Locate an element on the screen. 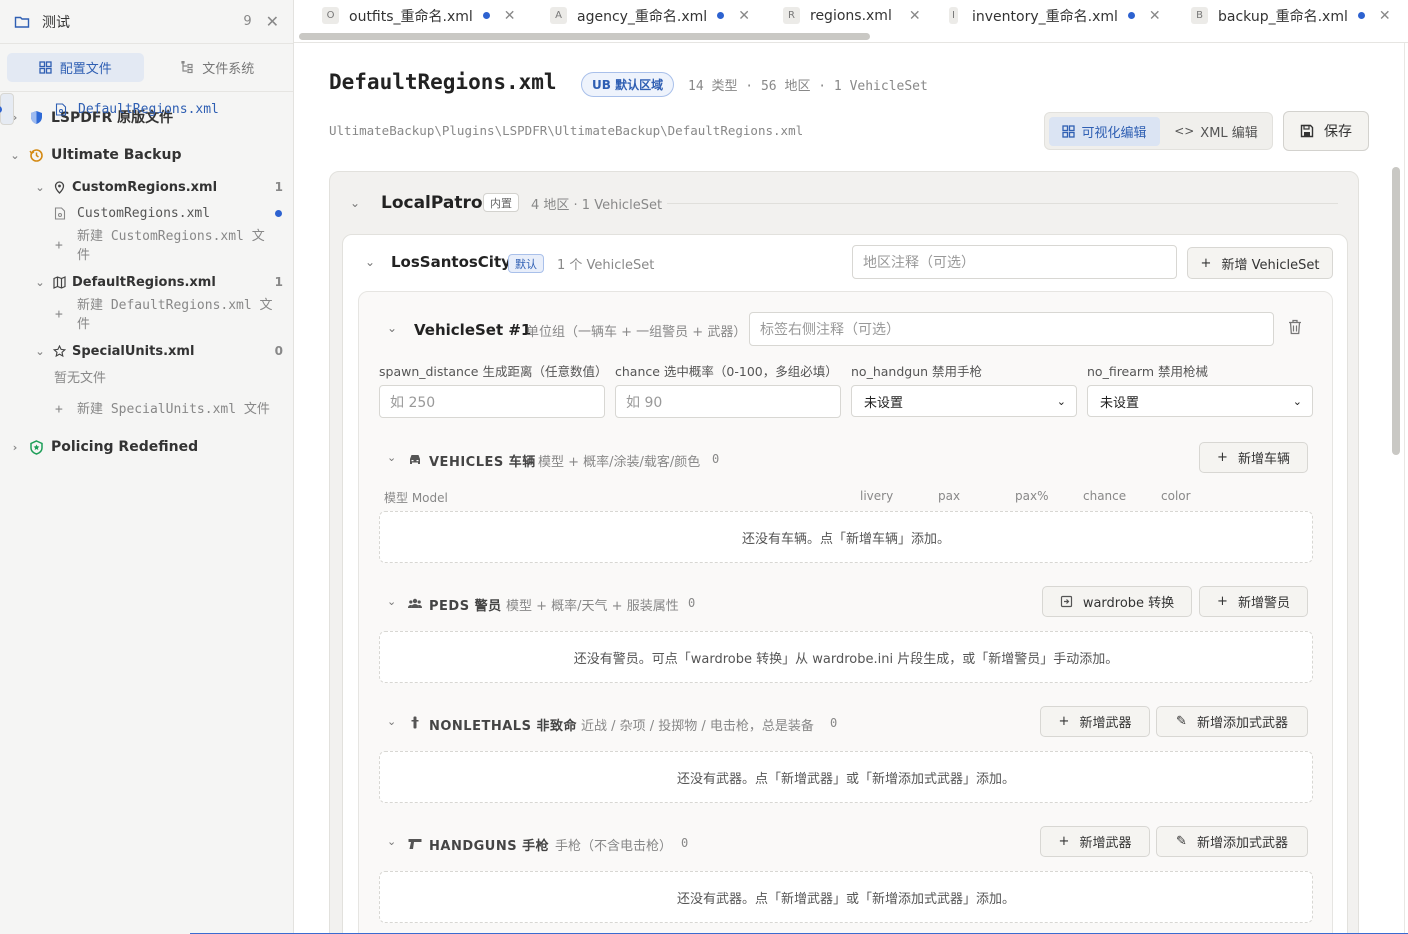 Image resolution: width=1408 pixels, height=934 pixels. save-button: 保存 is located at coordinates (1326, 131).